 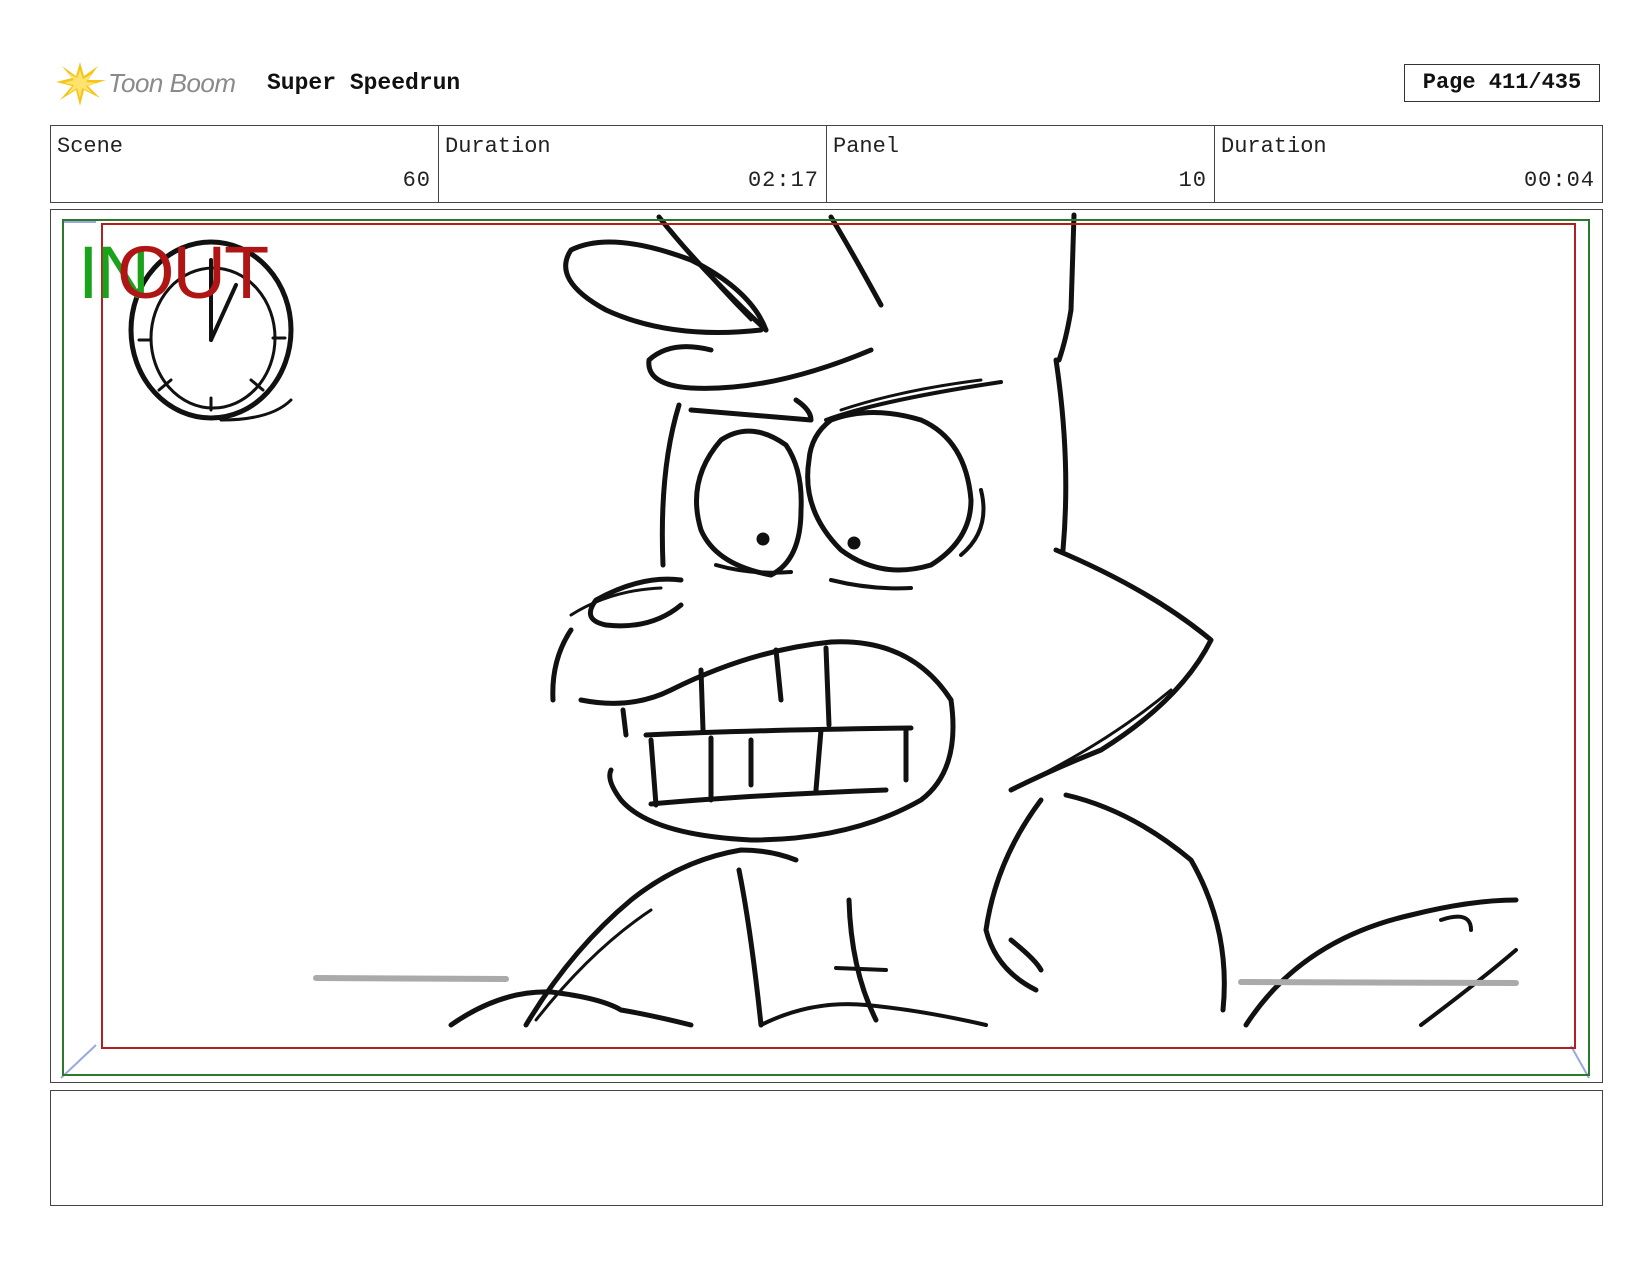 I want to click on project-title: Super Speedrun, so click(x=364, y=83).